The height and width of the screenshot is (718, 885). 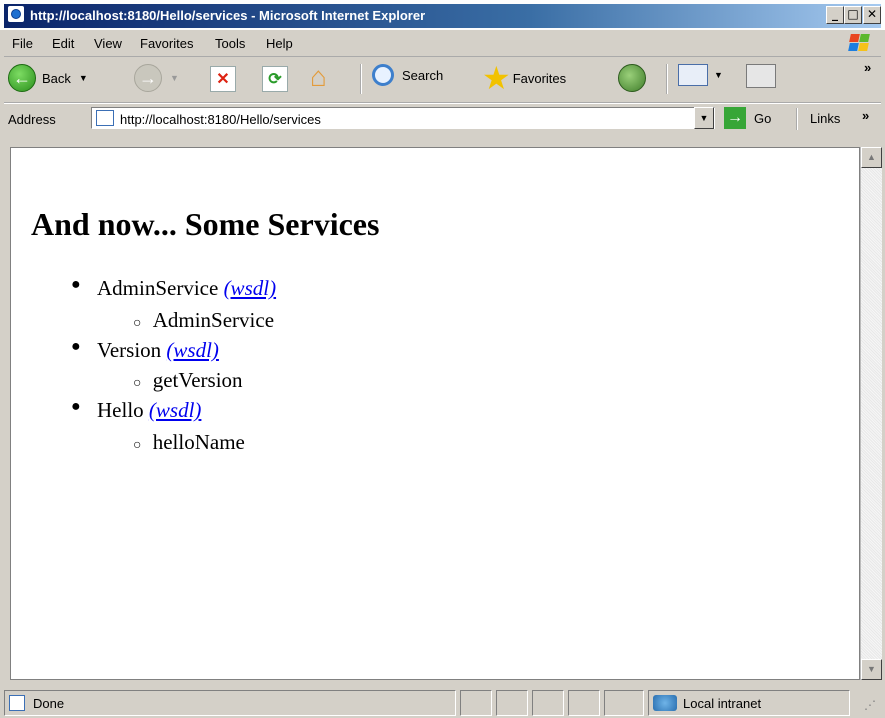 What do you see at coordinates (205, 224) in the screenshot?
I see `page-heading: And now... Some Services` at bounding box center [205, 224].